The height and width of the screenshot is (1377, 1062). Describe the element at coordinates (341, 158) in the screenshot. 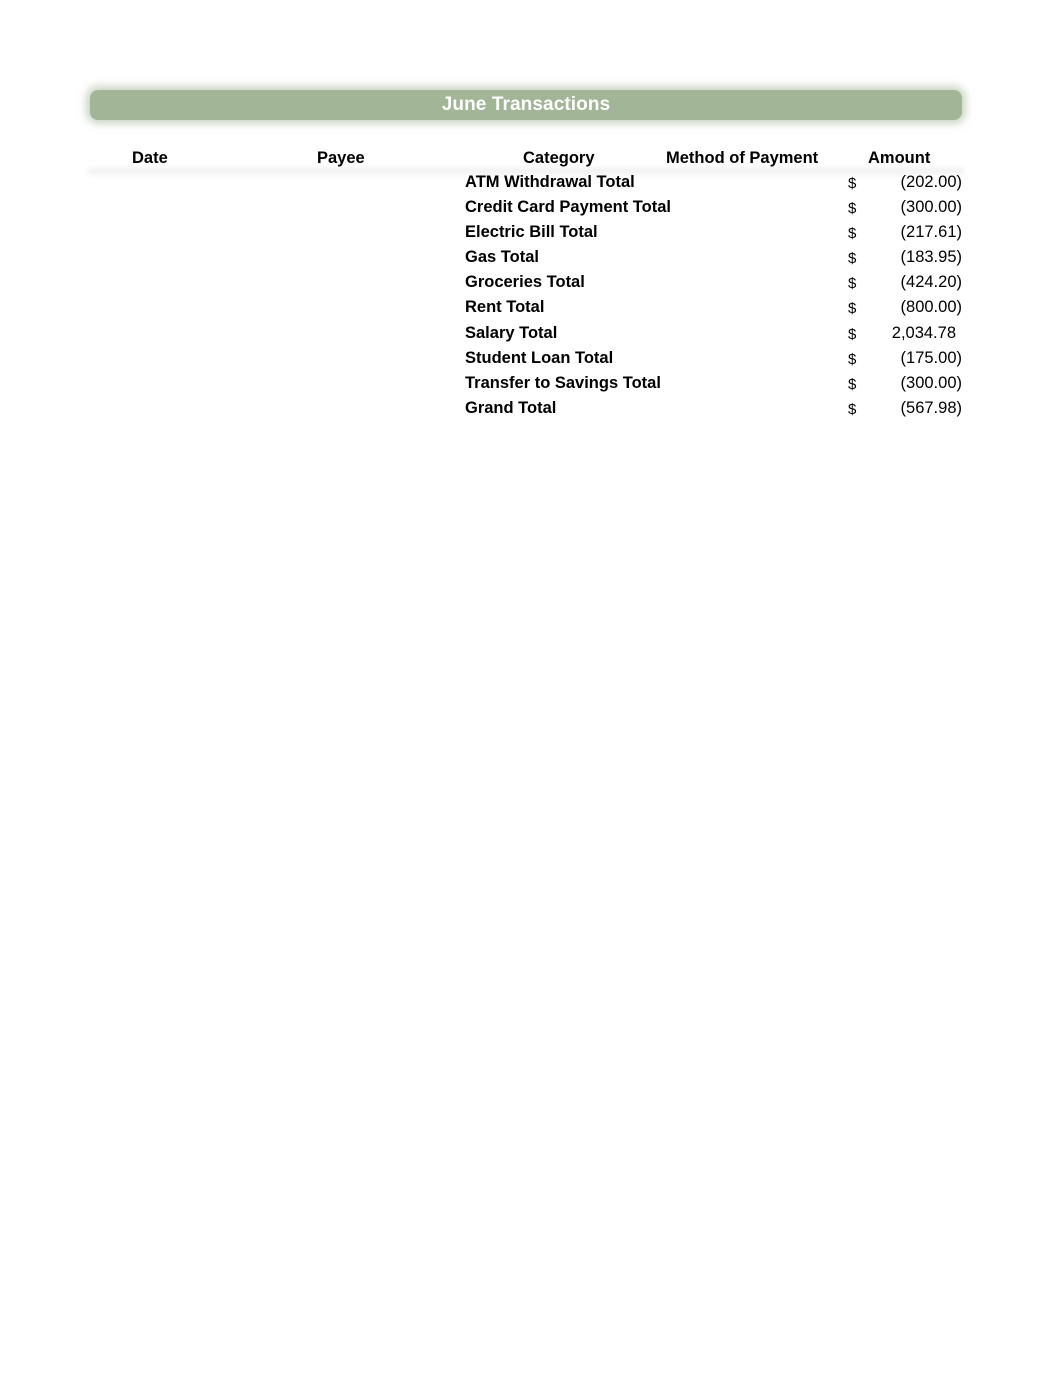

I see `column-header-payee: Payee` at that location.